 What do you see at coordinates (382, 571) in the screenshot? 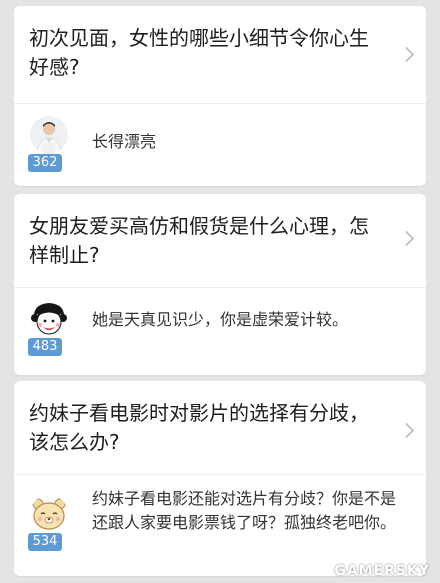
I see `watermark-logo: GAMERSKY` at bounding box center [382, 571].